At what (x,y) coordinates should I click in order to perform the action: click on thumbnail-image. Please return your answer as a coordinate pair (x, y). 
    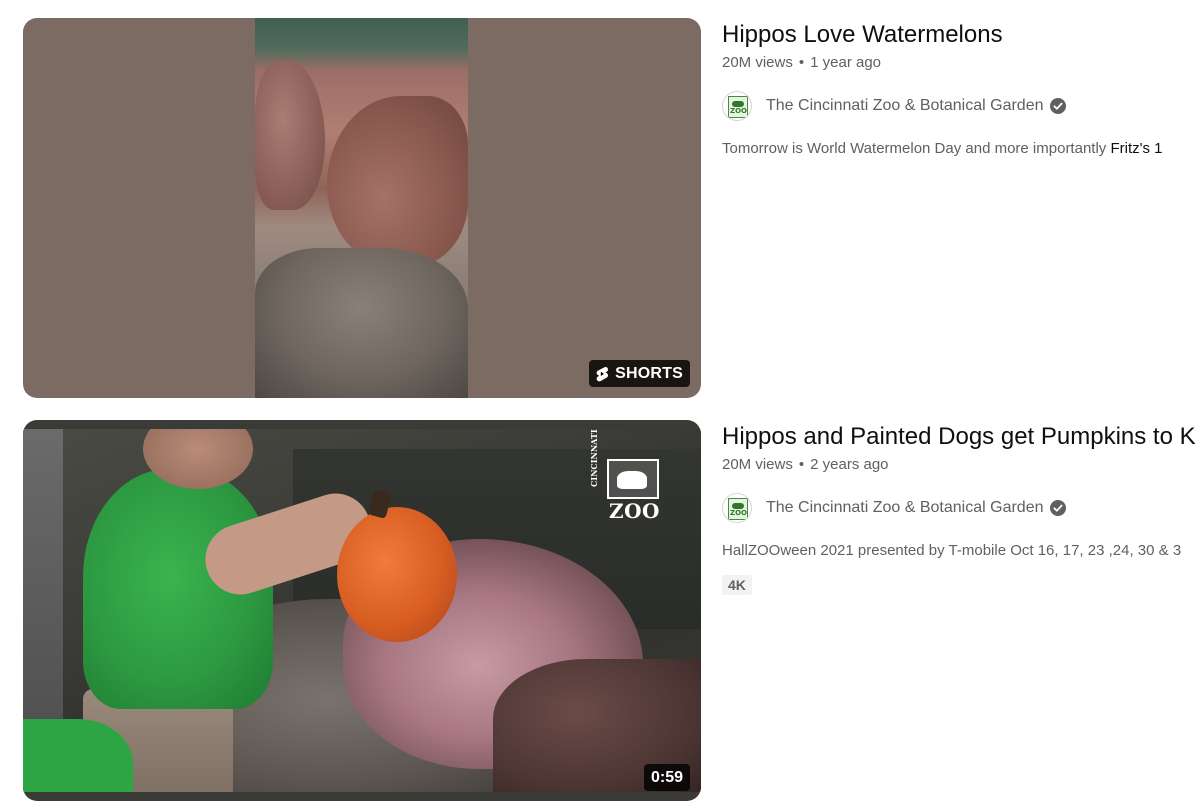
    Looking at the image, I should click on (361, 208).